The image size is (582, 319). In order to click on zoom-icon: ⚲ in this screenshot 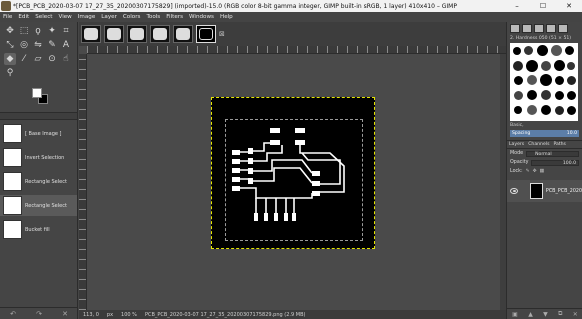, I will do `click(10, 73)`.